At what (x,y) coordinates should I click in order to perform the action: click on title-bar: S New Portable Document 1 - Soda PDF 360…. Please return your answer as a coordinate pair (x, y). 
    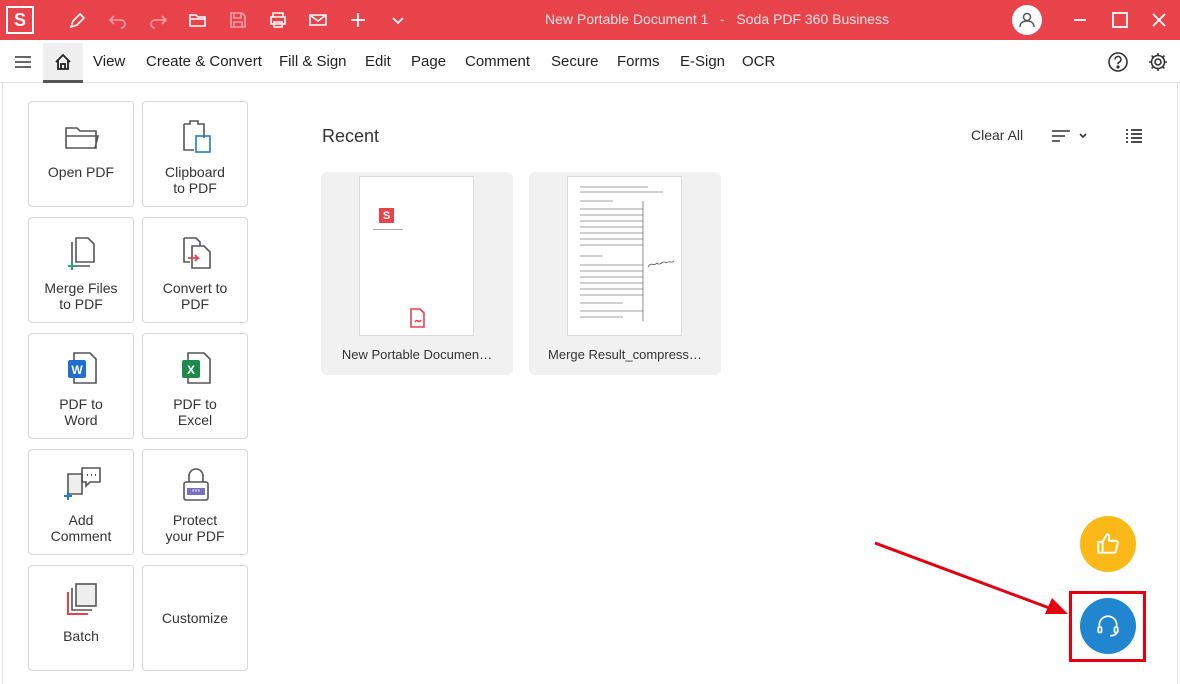
    Looking at the image, I should click on (590, 20).